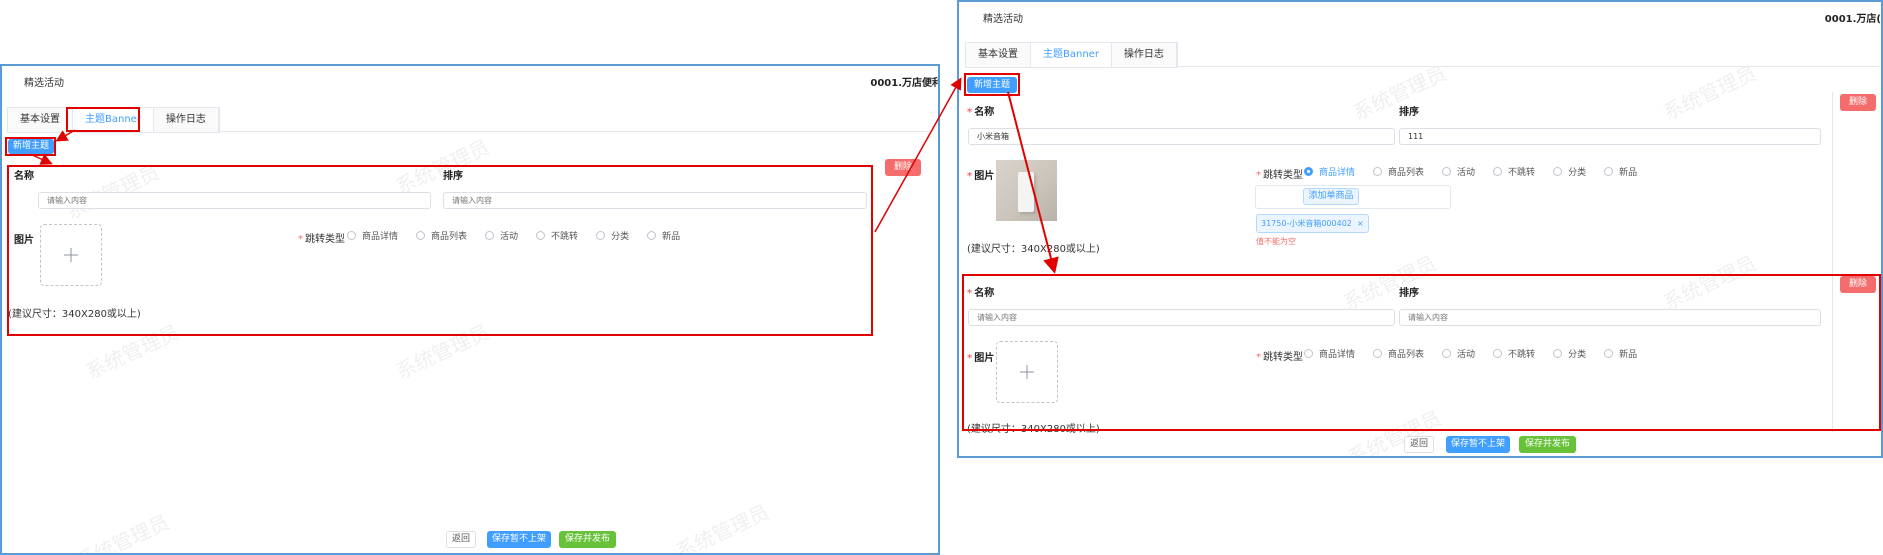 This screenshot has height=555, width=1883. What do you see at coordinates (1033, 182) in the screenshot?
I see `arrow-to-new-theme` at bounding box center [1033, 182].